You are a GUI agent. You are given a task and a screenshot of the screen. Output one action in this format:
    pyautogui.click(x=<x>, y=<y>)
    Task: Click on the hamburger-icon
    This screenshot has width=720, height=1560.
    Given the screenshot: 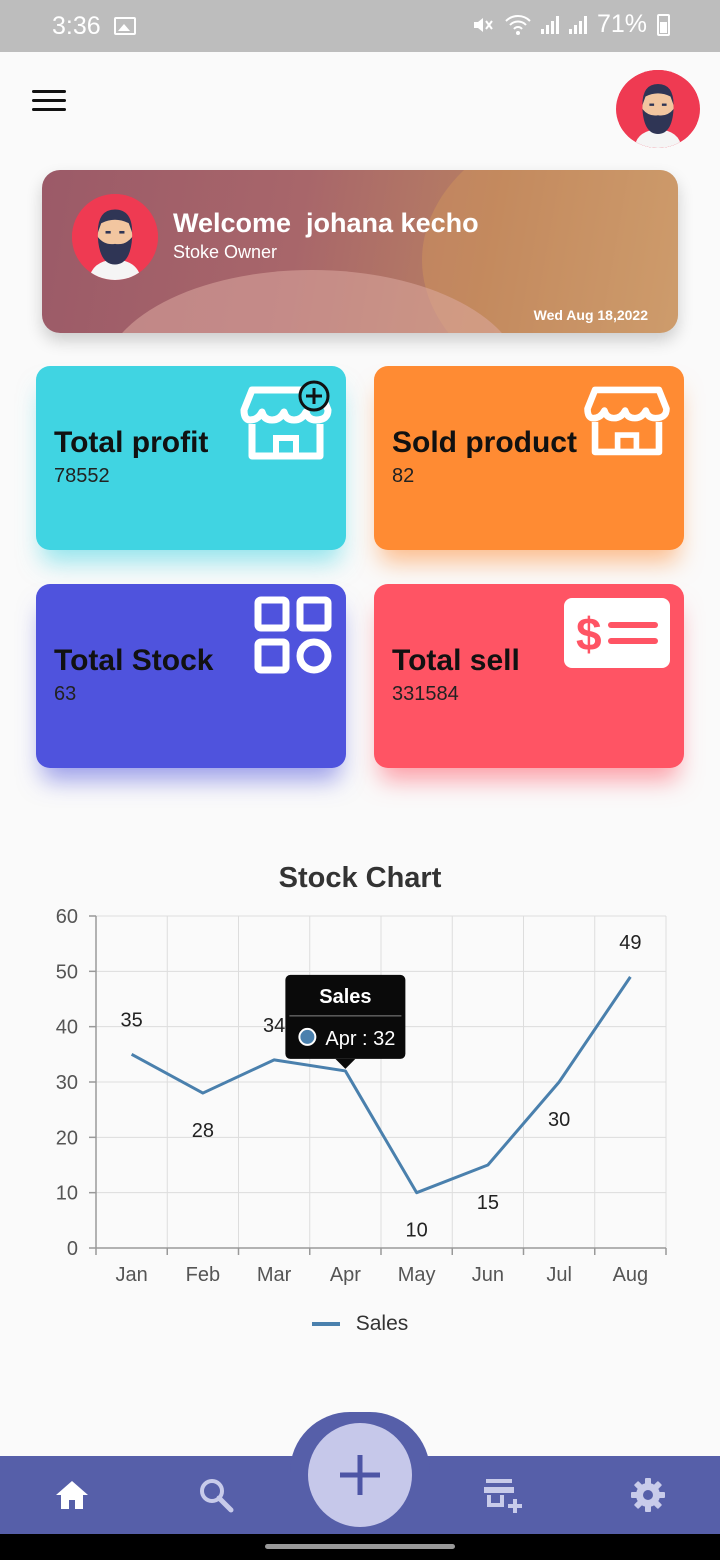 What is the action you would take?
    pyautogui.click(x=49, y=91)
    